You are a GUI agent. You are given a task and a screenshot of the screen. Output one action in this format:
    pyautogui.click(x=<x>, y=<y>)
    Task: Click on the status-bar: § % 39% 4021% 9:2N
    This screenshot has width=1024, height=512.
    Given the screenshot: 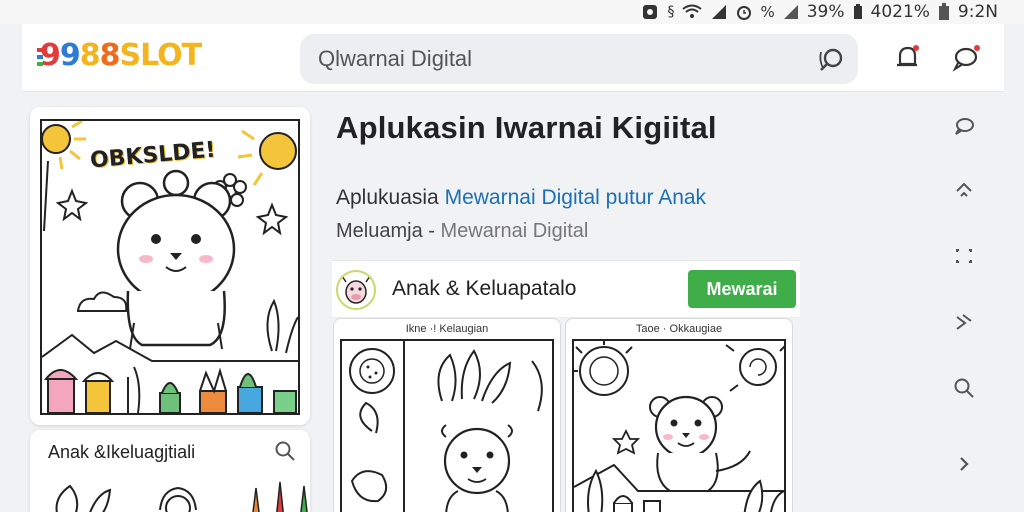 What is the action you would take?
    pyautogui.click(x=512, y=12)
    